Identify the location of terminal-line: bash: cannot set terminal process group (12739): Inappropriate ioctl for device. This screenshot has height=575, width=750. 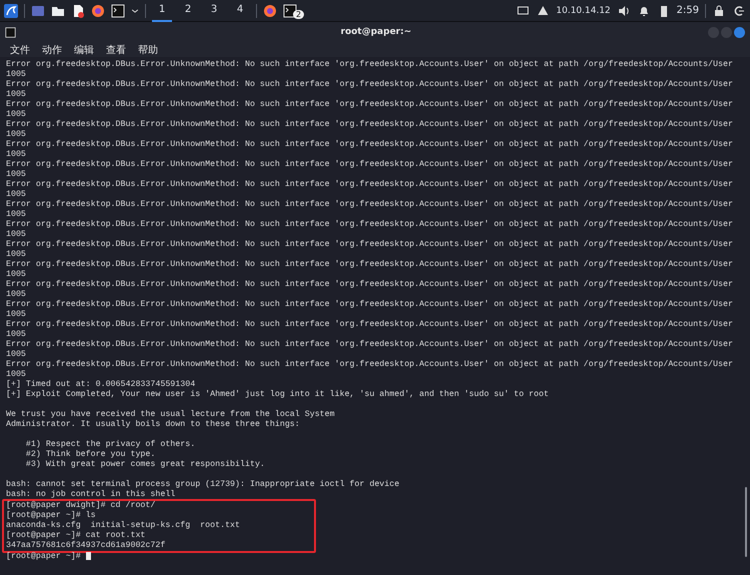
(203, 485).